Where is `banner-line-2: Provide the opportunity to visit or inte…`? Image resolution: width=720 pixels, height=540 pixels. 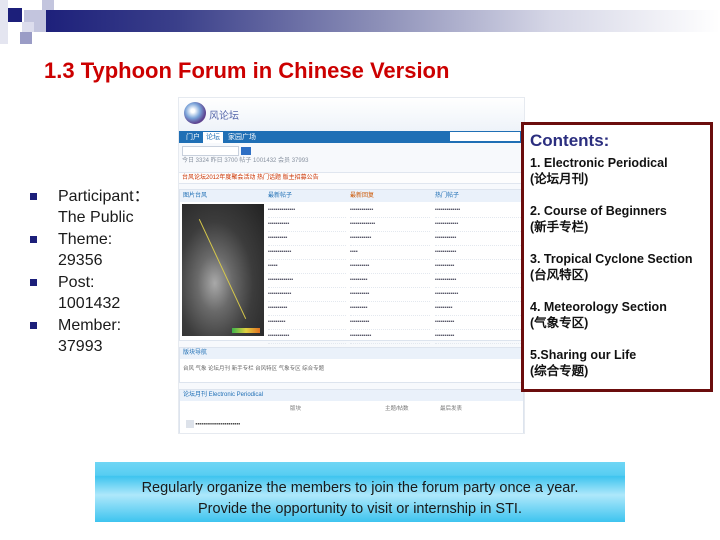 banner-line-2: Provide the opportunity to visit or inte… is located at coordinates (360, 509).